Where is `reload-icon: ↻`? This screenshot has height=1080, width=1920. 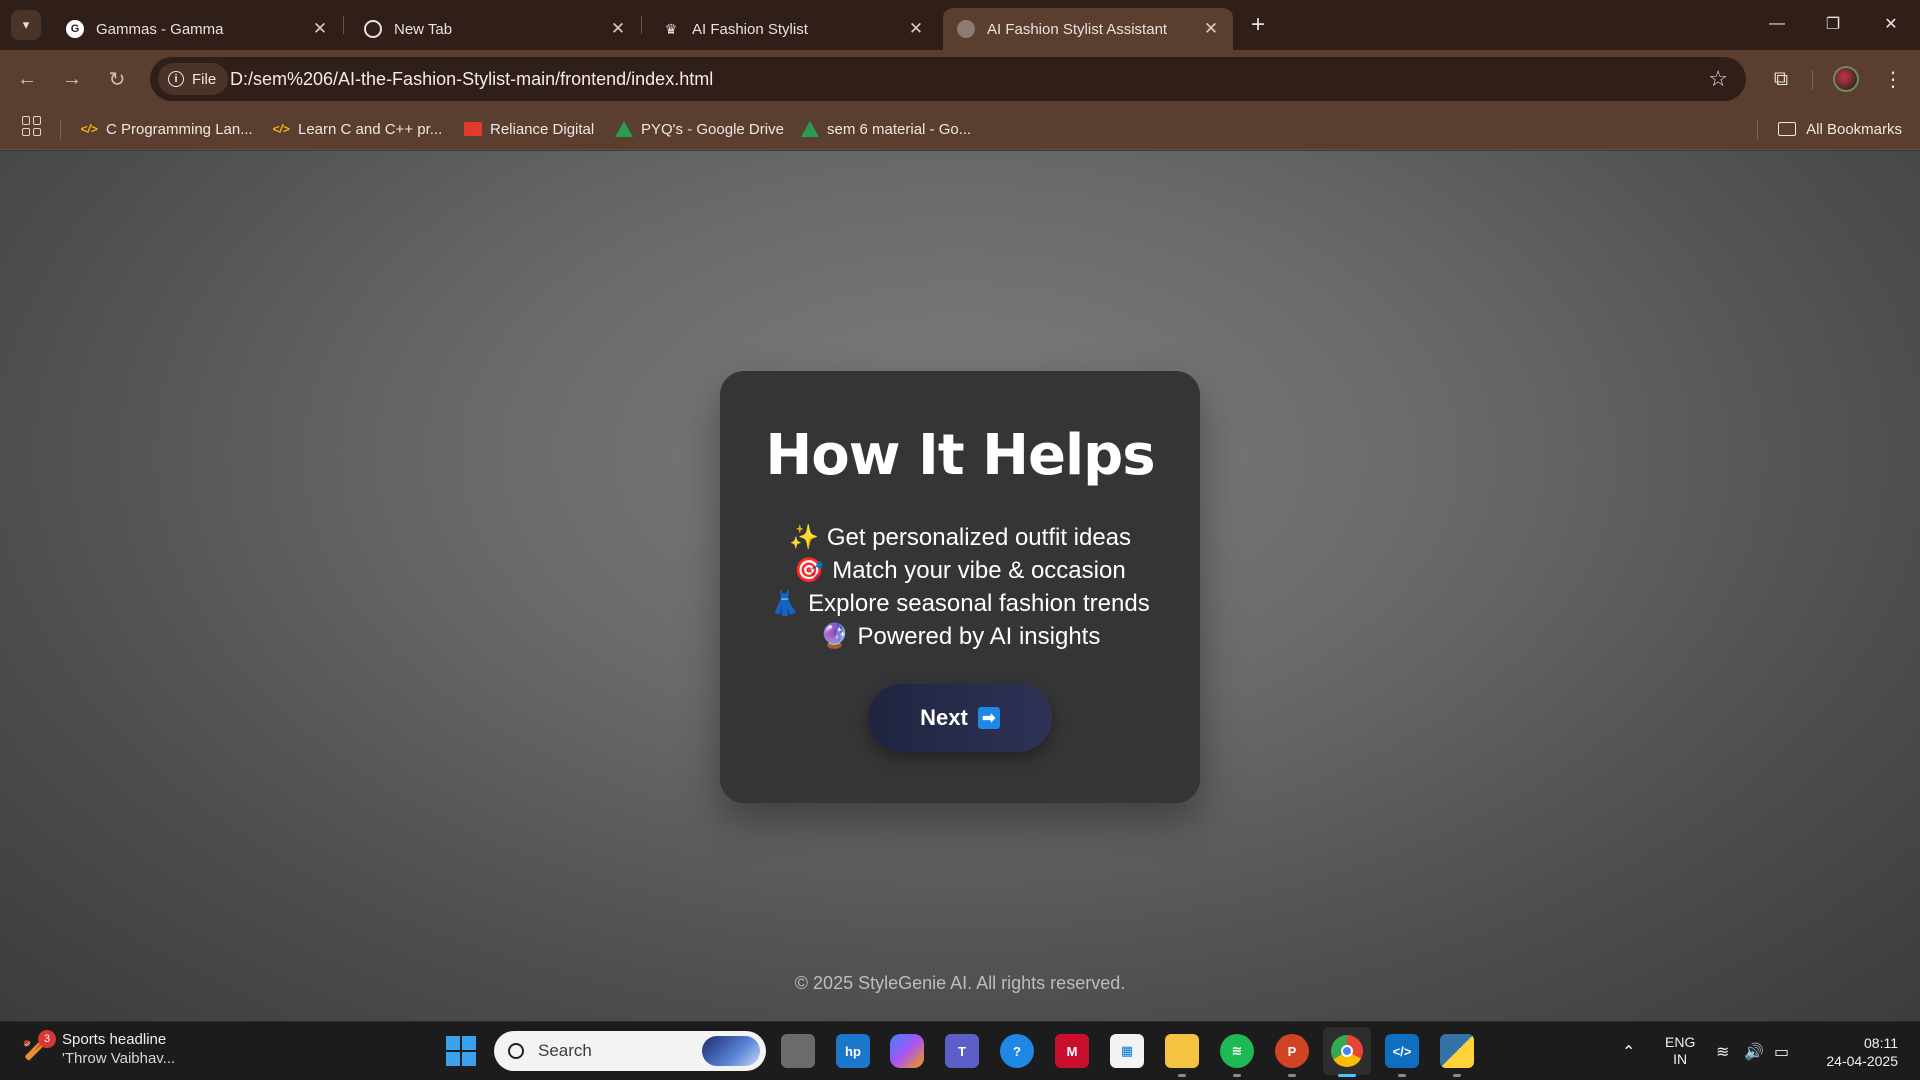
reload-icon: ↻ is located at coordinates (117, 79).